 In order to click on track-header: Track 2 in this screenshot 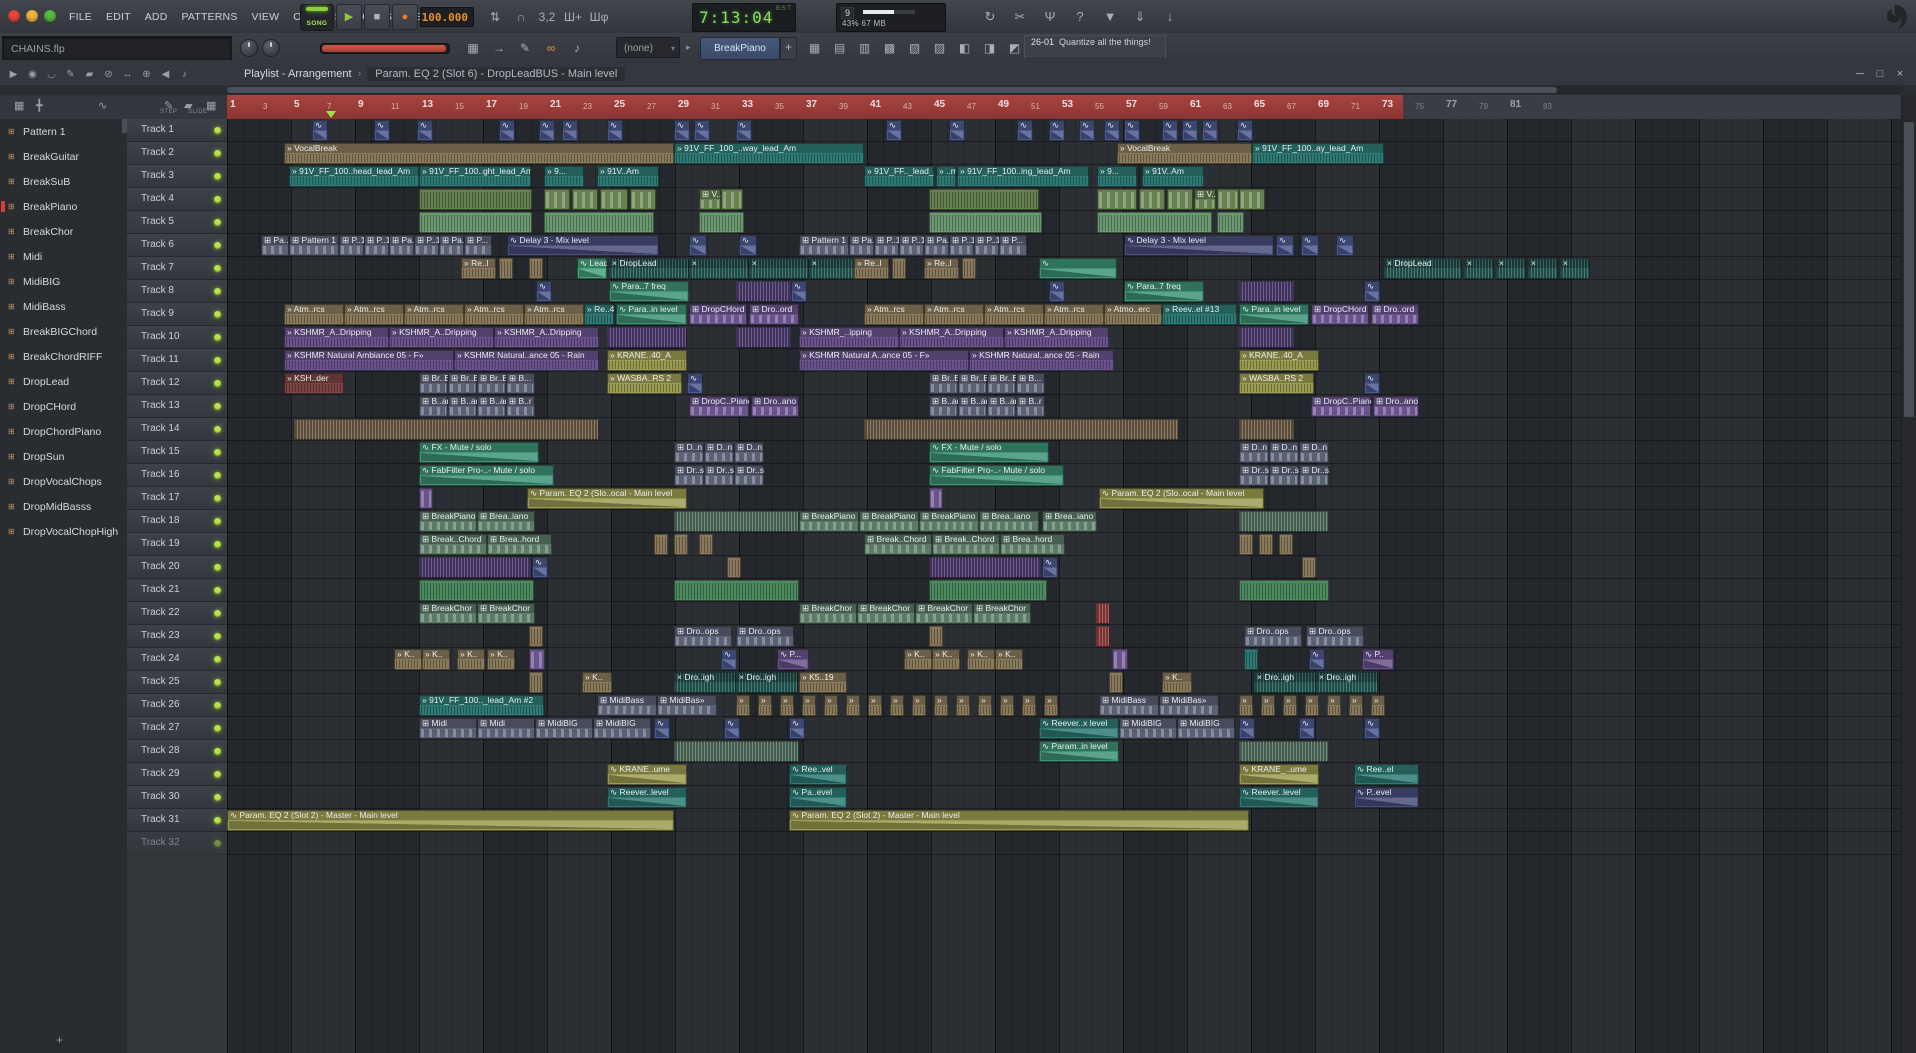, I will do `click(177, 153)`.